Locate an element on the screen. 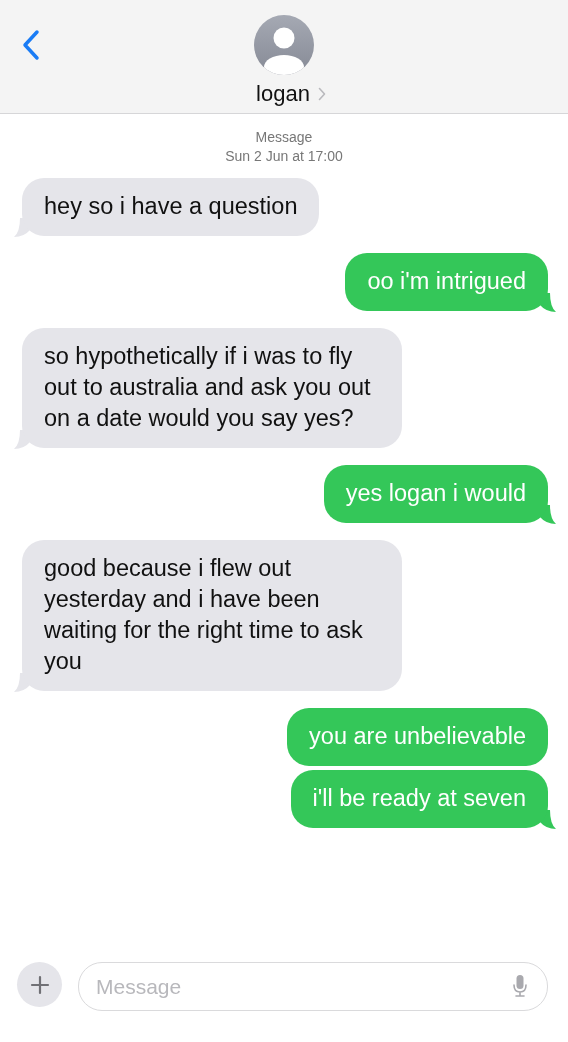 The width and height of the screenshot is (568, 1042). sent-message: yes logan i would is located at coordinates (435, 494).